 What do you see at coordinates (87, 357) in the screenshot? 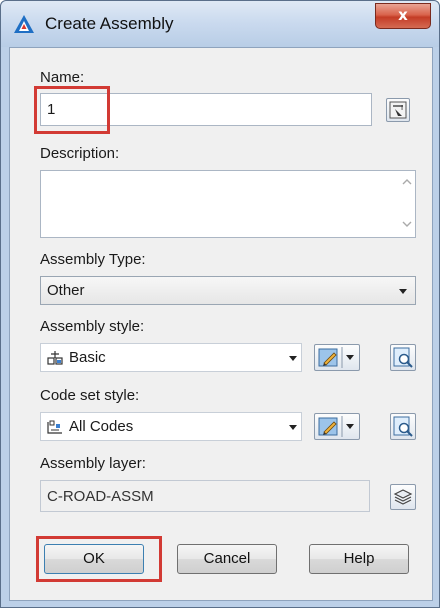
I see `assembly-style-value: Basic` at bounding box center [87, 357].